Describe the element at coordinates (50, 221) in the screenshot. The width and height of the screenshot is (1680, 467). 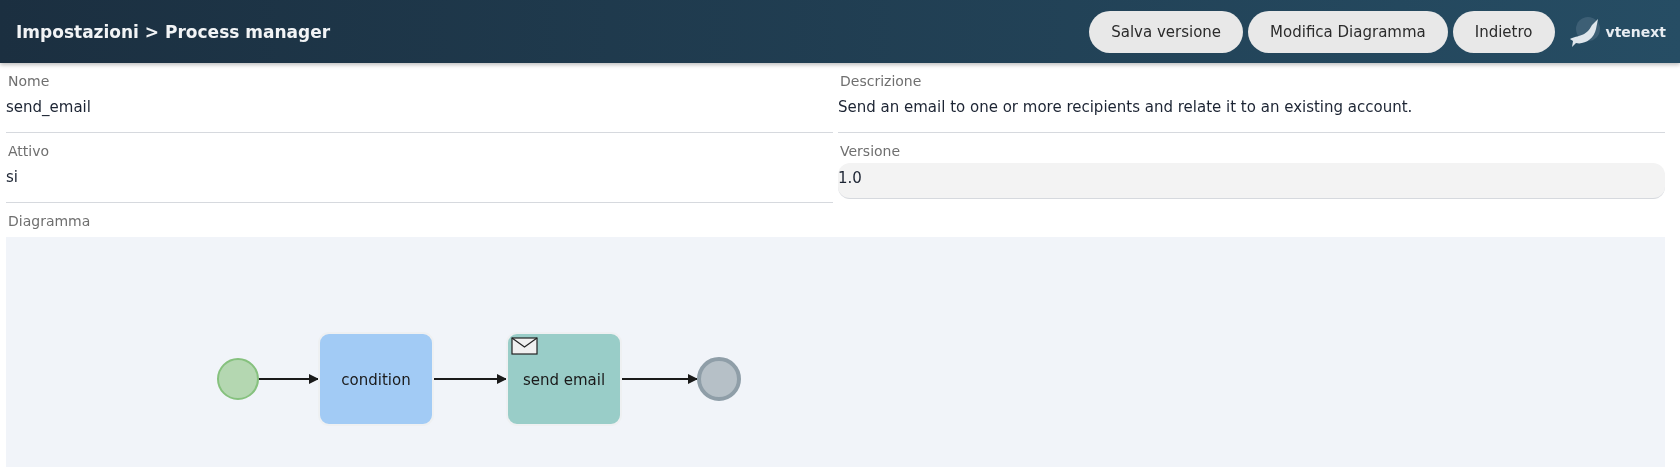
I see `field-label: Diagramma` at that location.